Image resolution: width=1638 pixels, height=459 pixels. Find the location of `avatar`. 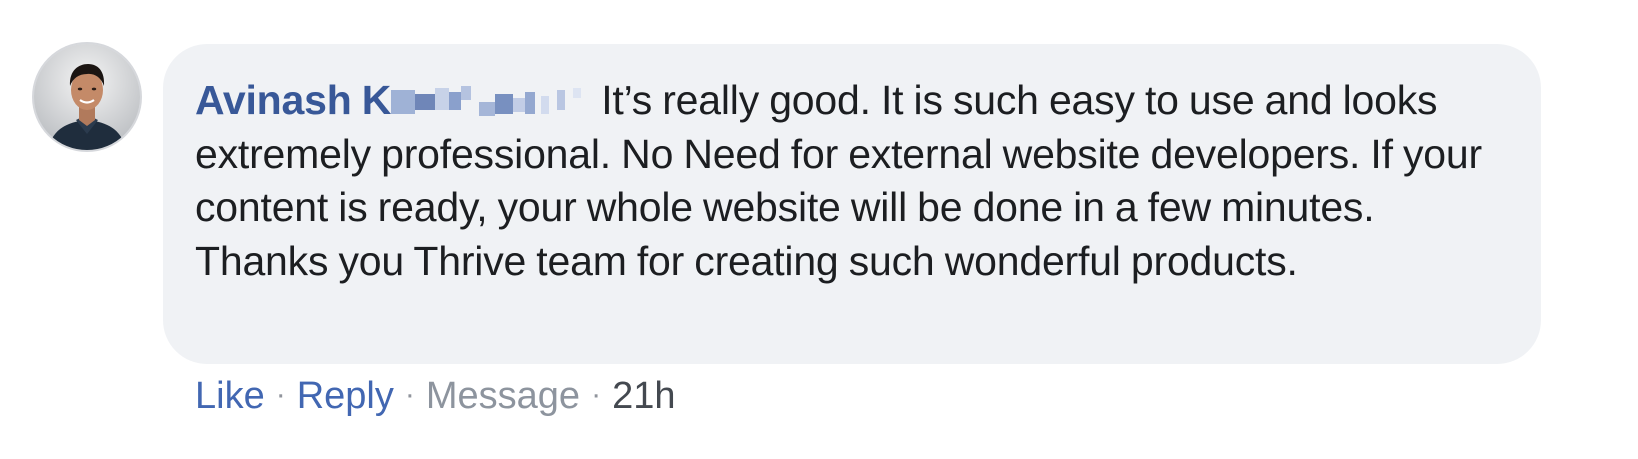

avatar is located at coordinates (87, 97).